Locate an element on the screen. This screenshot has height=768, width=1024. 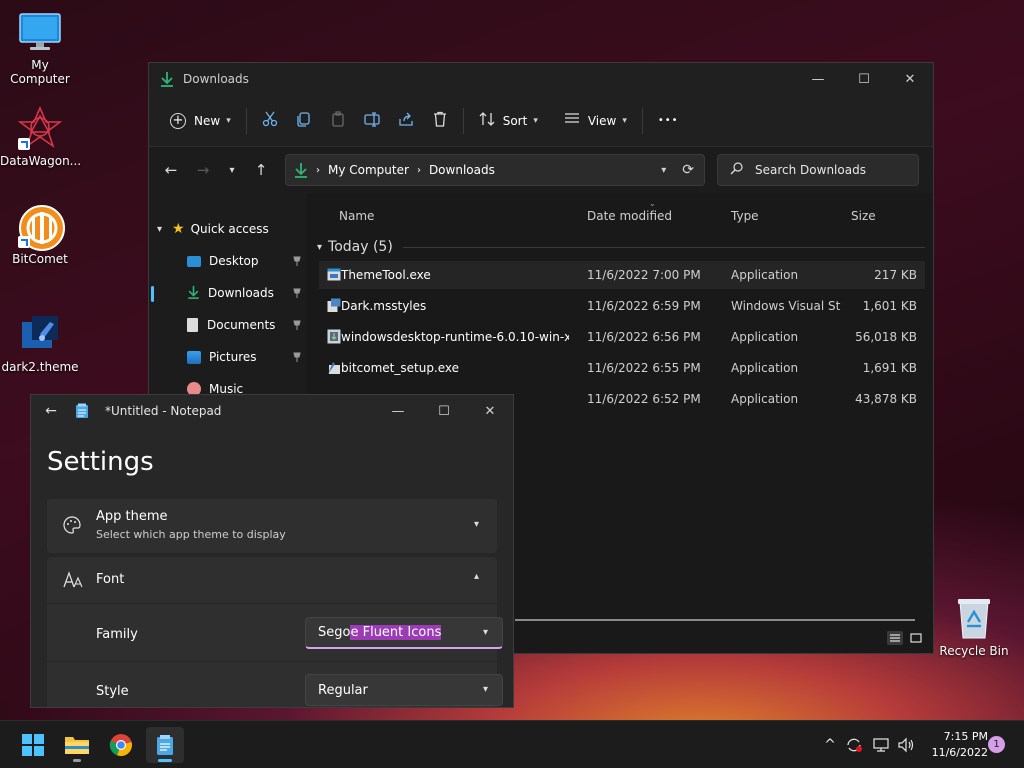
breadcrumb-my-computer: My Computer is located at coordinates (368, 170).